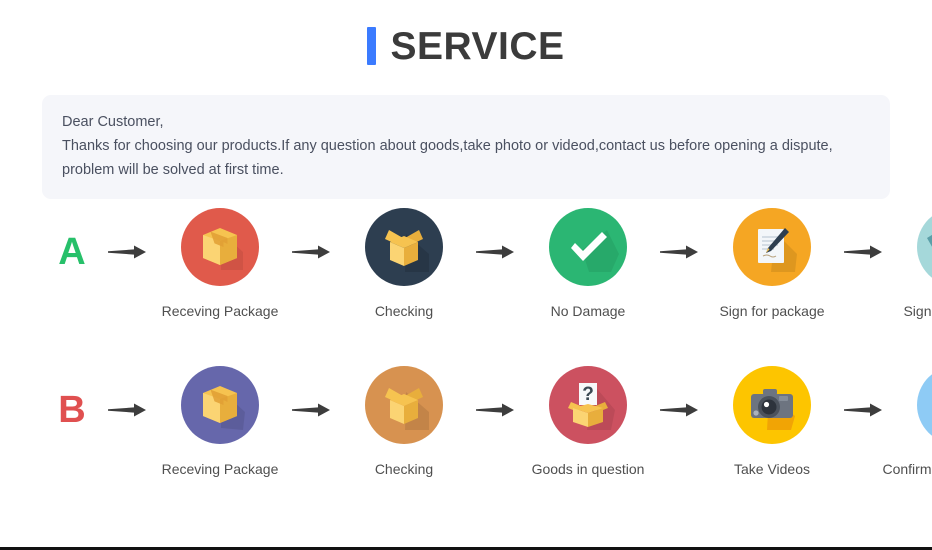 Image resolution: width=932 pixels, height=550 pixels. Describe the element at coordinates (772, 405) in the screenshot. I see `camera-icon` at that location.